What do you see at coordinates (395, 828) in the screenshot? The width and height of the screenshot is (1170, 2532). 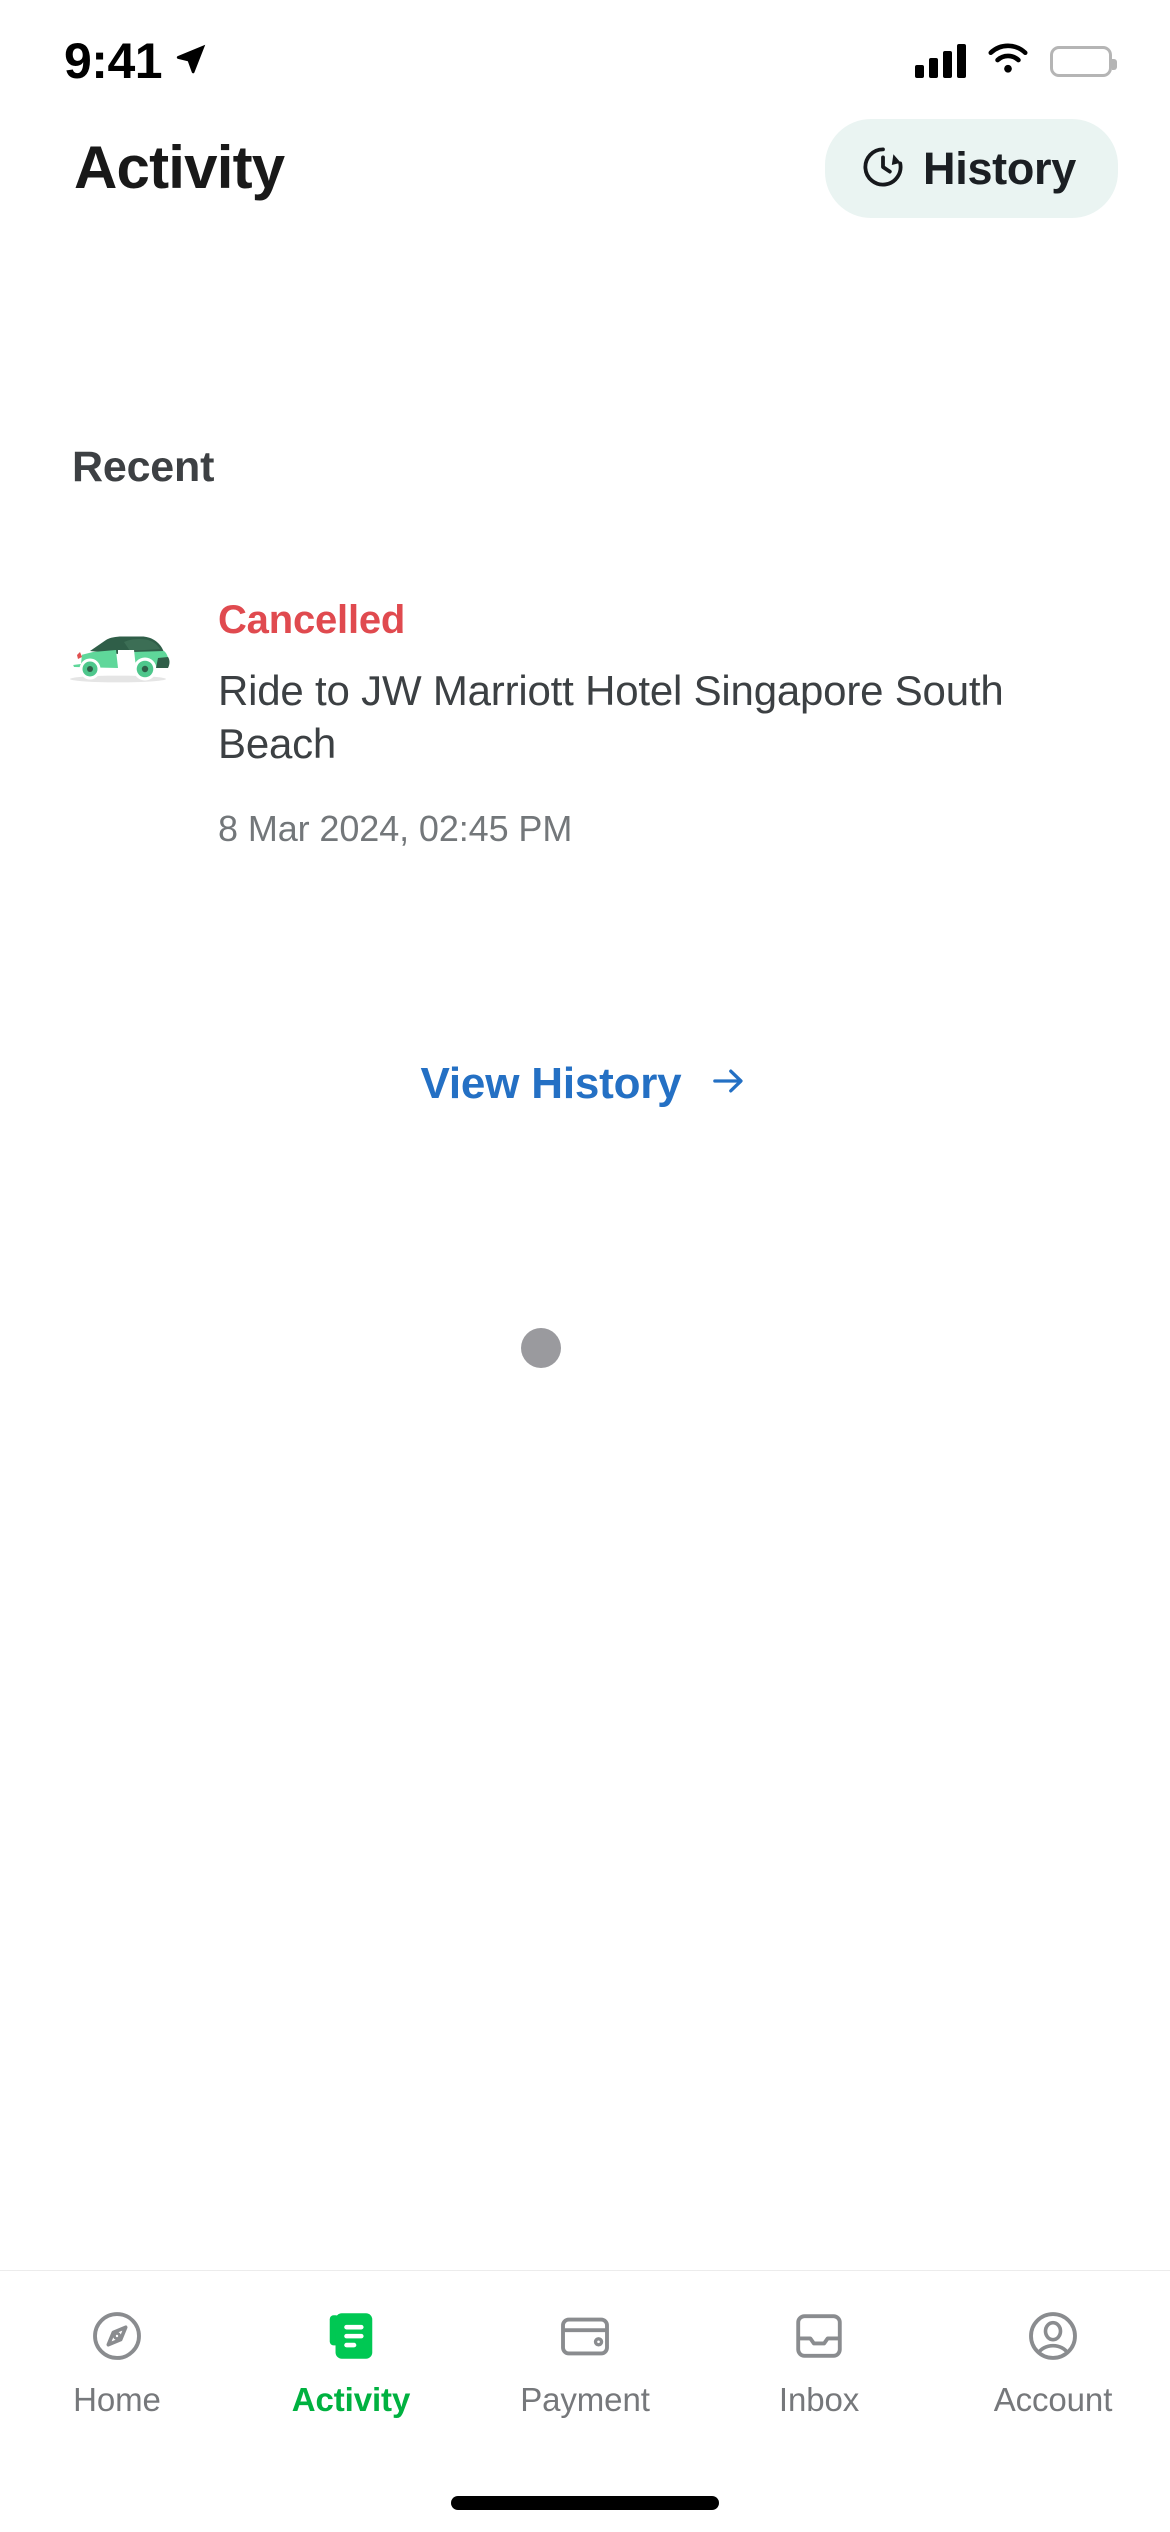 I see `ride-datetime: 8 Mar 2024, 02:45 PM` at bounding box center [395, 828].